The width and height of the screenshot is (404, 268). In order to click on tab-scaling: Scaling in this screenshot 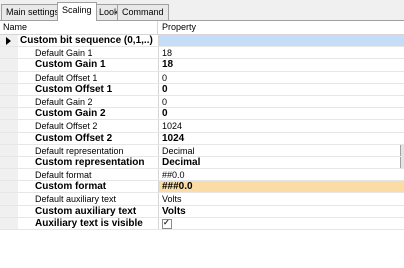, I will do `click(77, 11)`.